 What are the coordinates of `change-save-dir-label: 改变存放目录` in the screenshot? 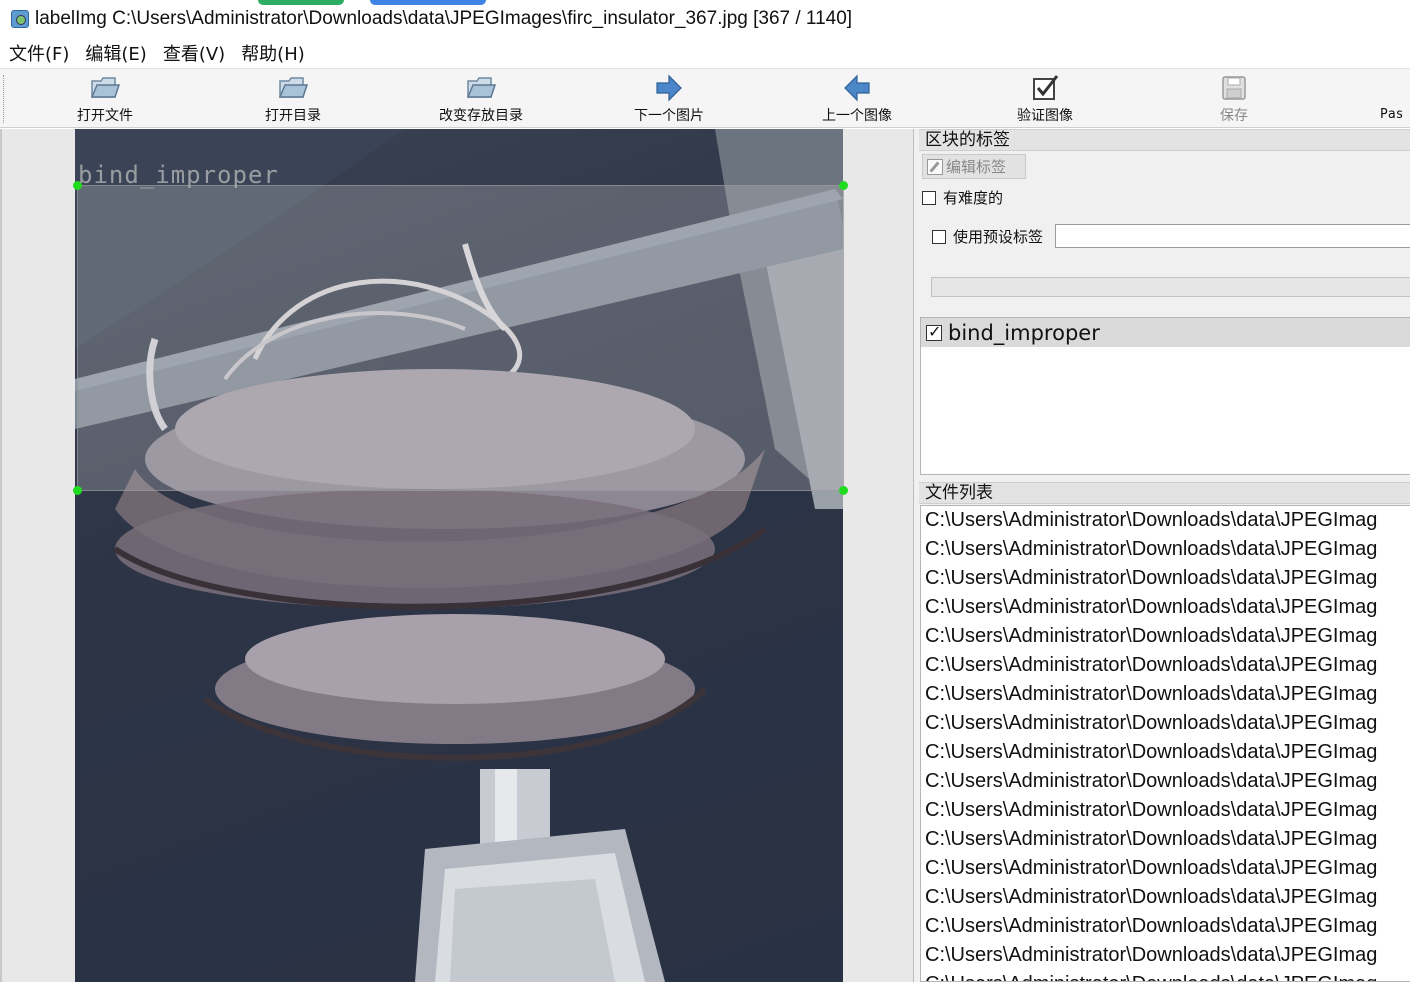 It's located at (481, 116).